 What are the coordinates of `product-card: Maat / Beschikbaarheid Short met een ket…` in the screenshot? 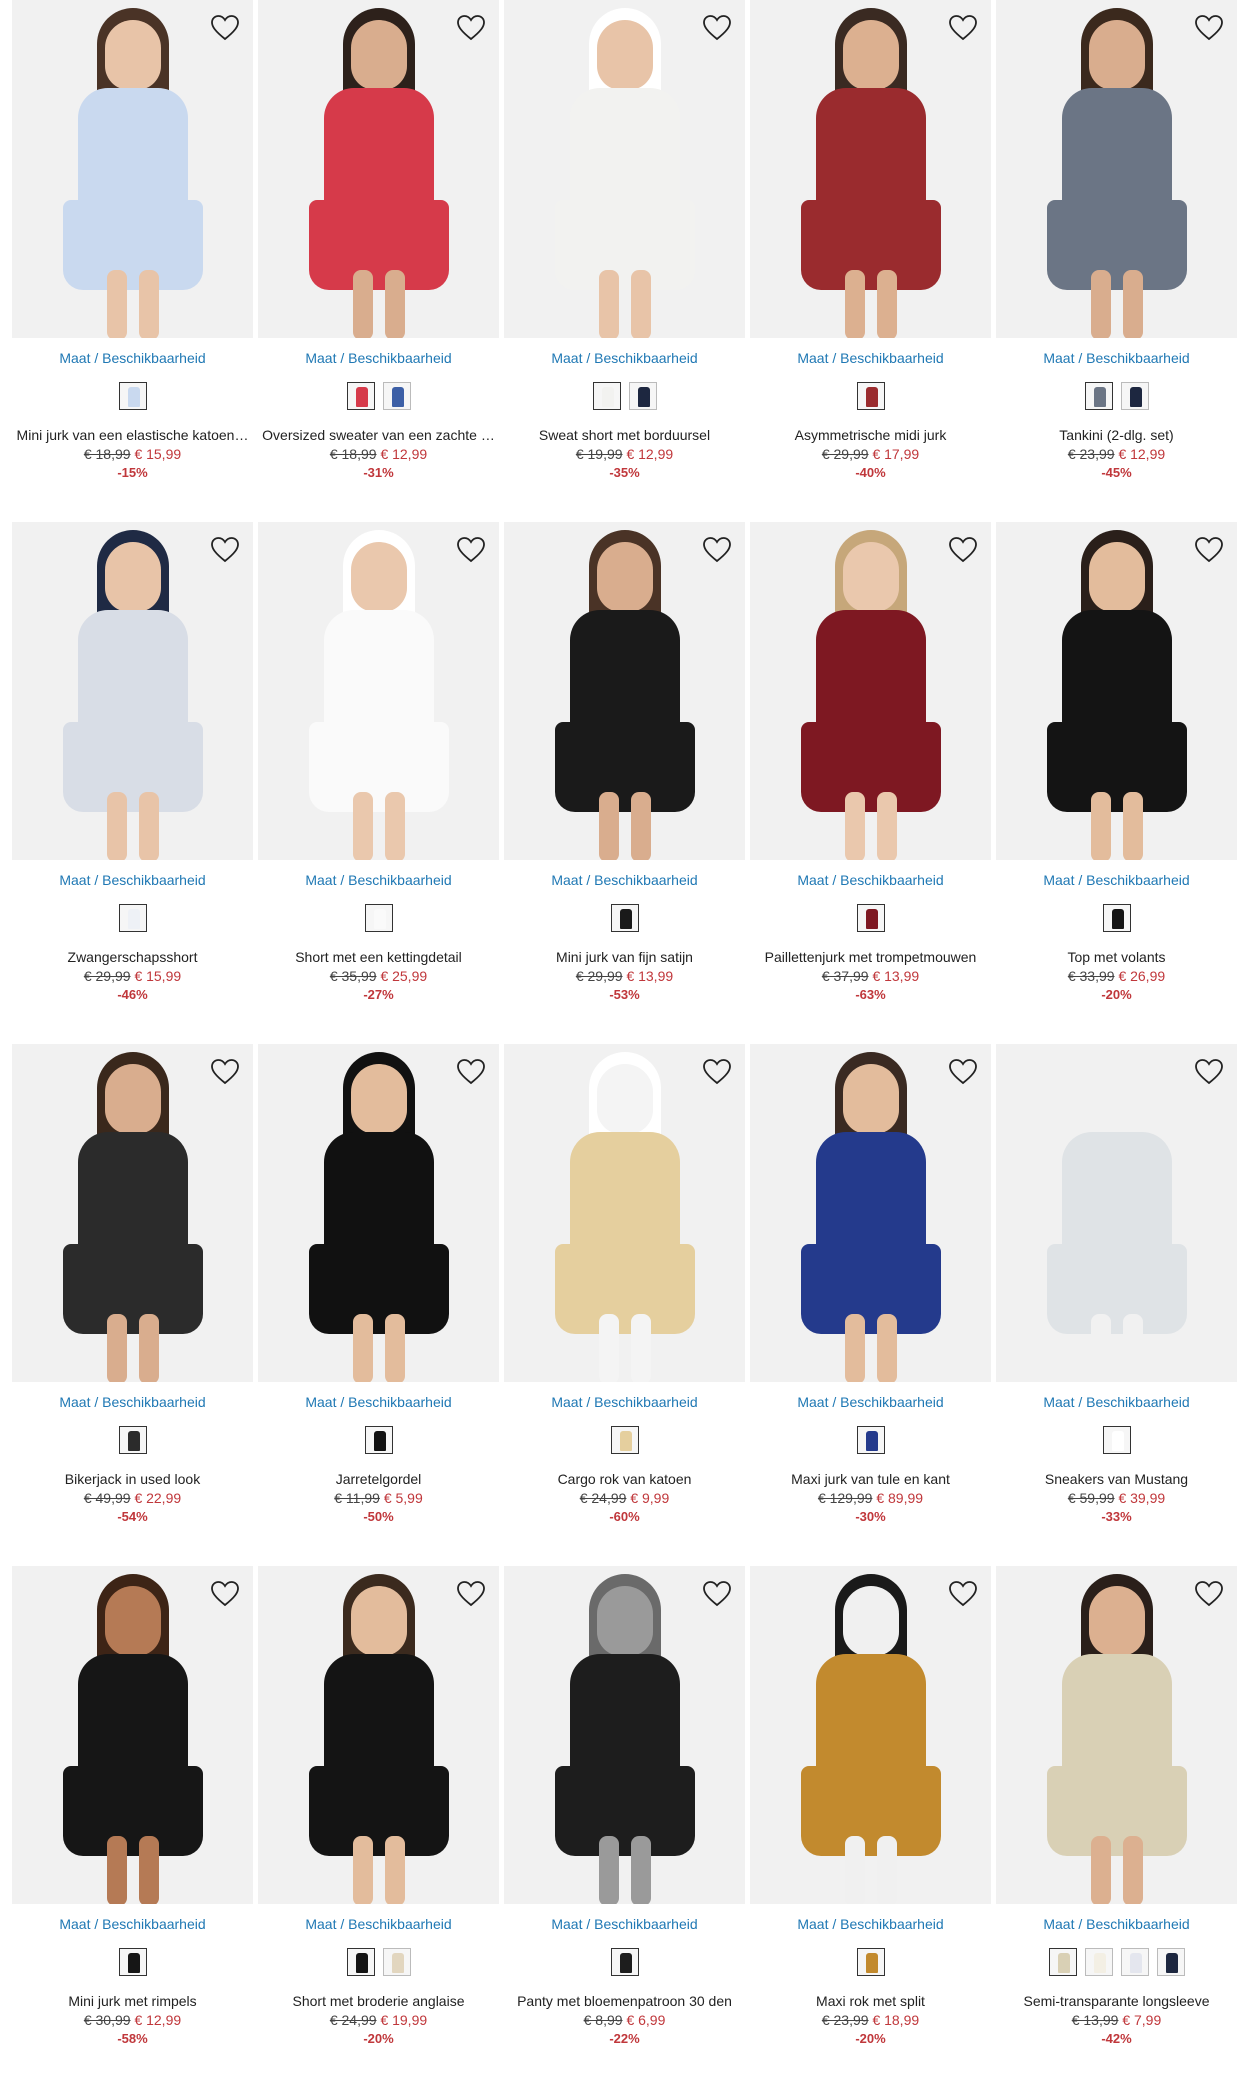 It's located at (378, 783).